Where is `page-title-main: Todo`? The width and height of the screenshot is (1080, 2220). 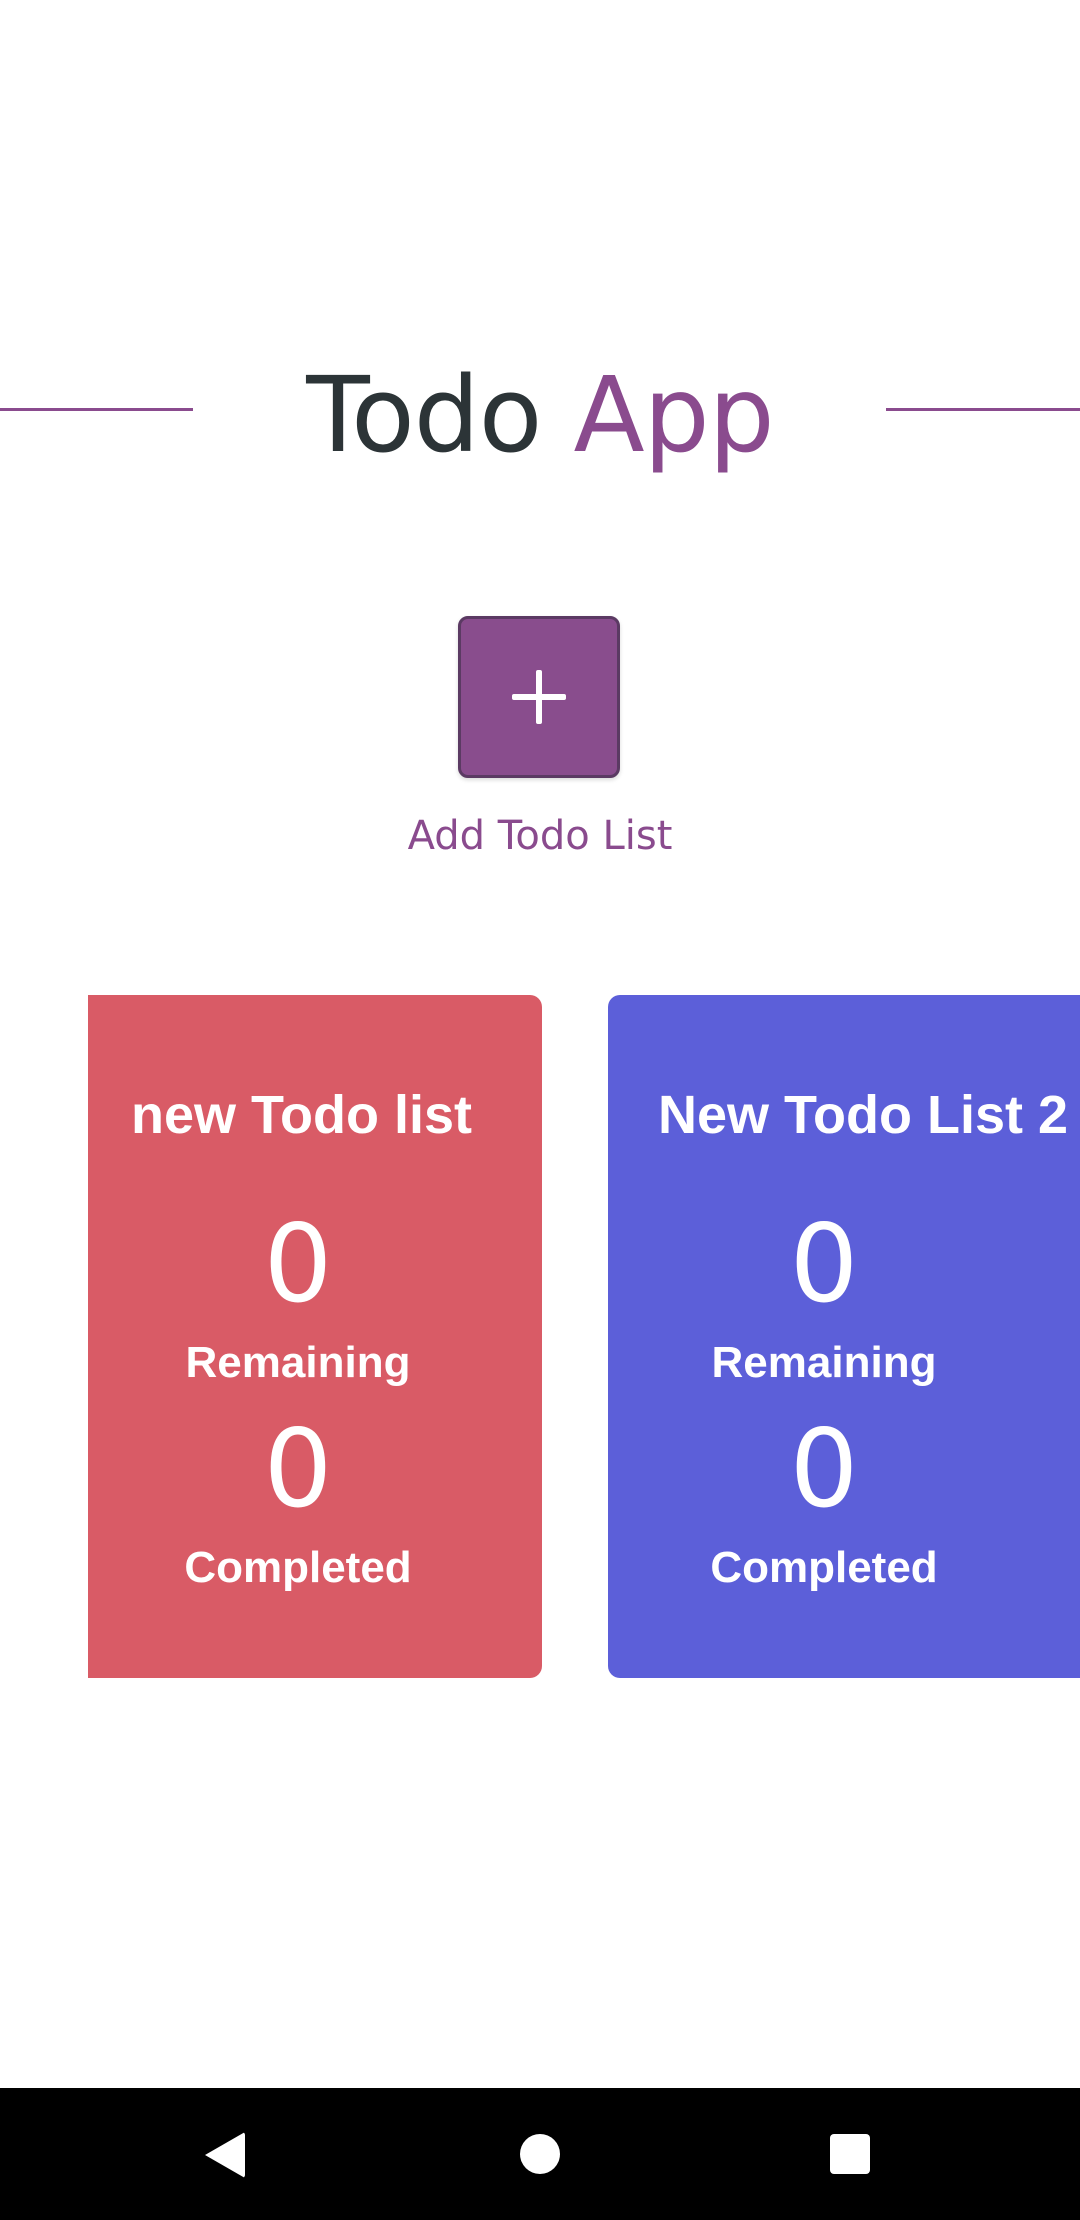 page-title-main: Todo is located at coordinates (424, 415).